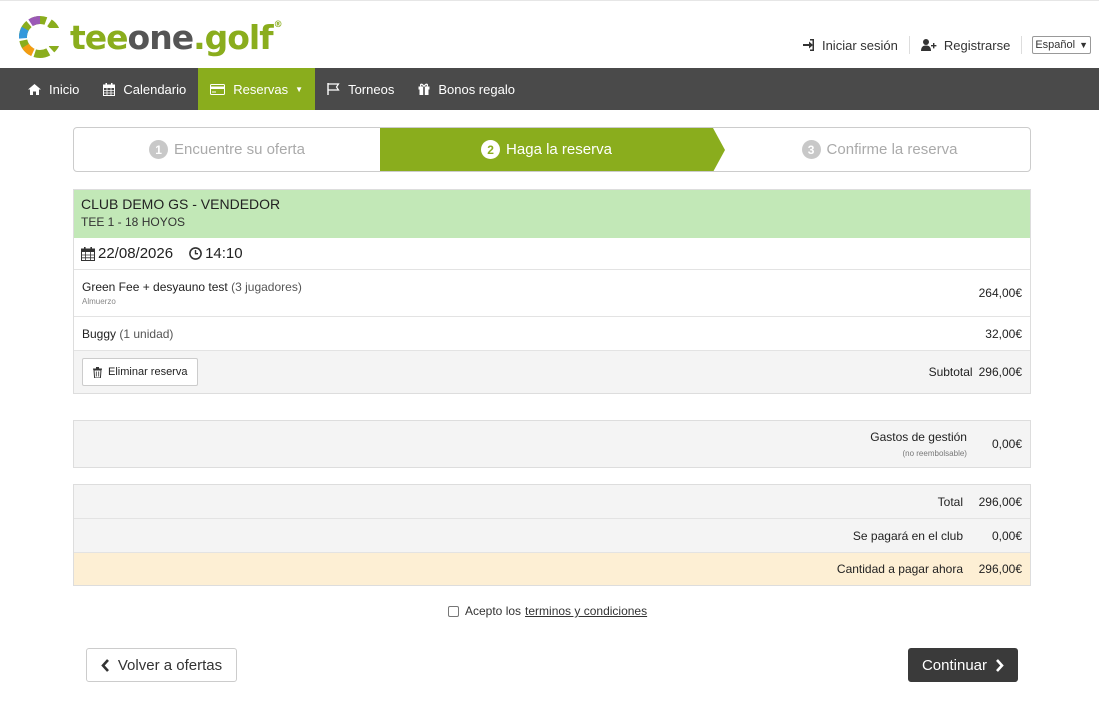 The height and width of the screenshot is (716, 1099). What do you see at coordinates (552, 502) in the screenshot?
I see `total-row: Total 296,00€` at bounding box center [552, 502].